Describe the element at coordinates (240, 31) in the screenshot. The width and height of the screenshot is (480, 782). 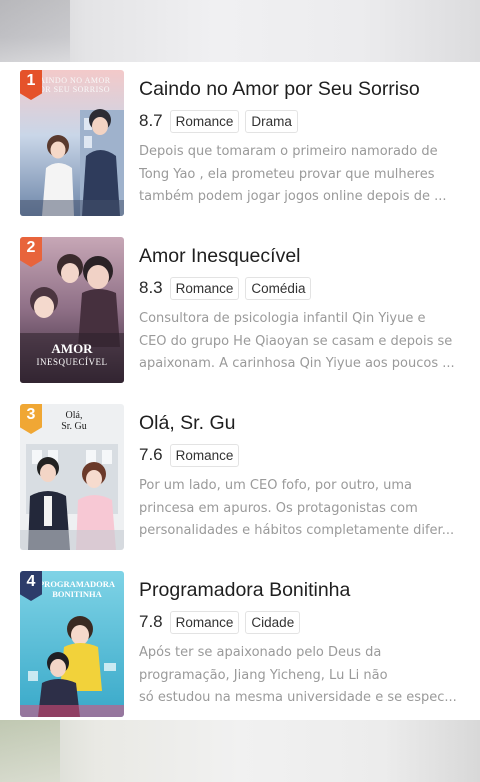
I see `blurred-top-background` at that location.